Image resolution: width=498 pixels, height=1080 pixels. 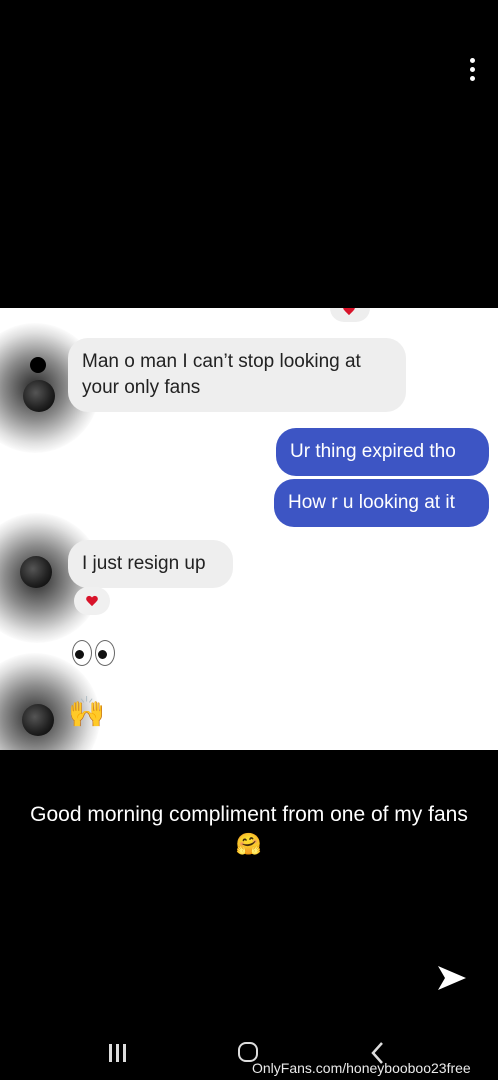 I want to click on message-text: I just resign up, so click(x=144, y=563).